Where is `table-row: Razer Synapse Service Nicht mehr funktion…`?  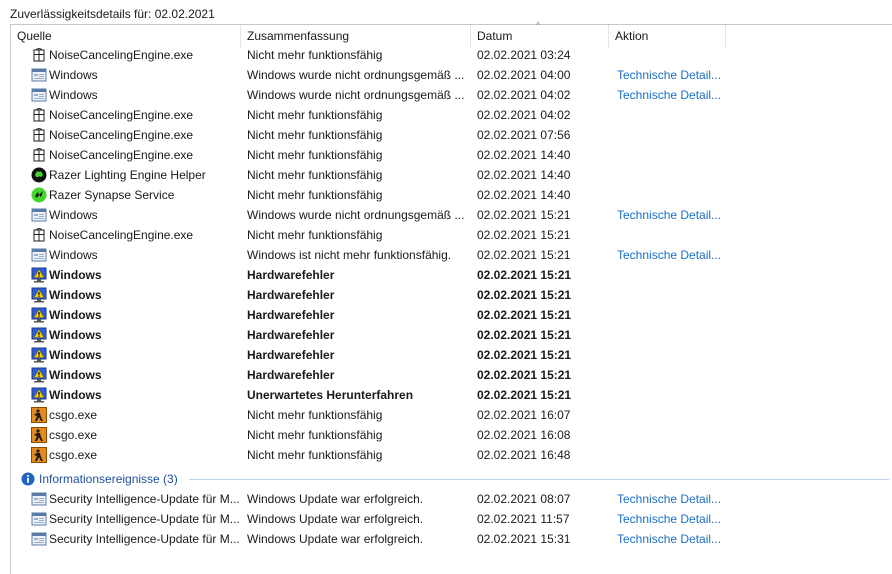 table-row: Razer Synapse Service Nicht mehr funktion… is located at coordinates (451, 195).